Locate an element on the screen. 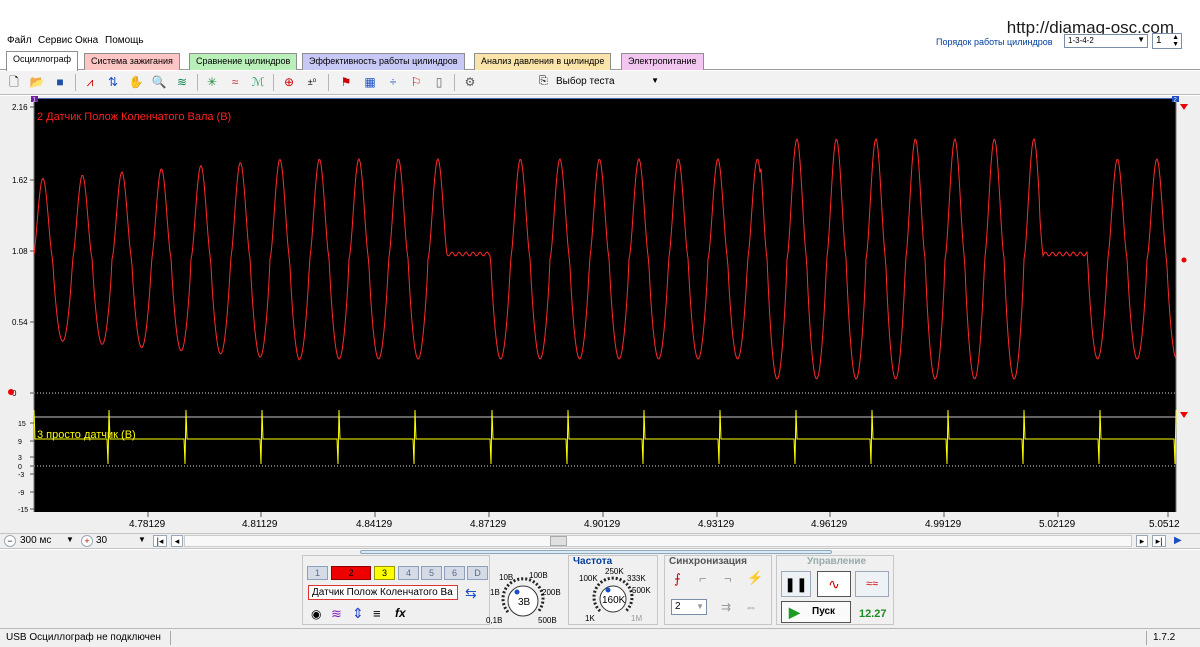 This screenshot has width=1200, height=647. channel-4-button: 4 is located at coordinates (408, 573).